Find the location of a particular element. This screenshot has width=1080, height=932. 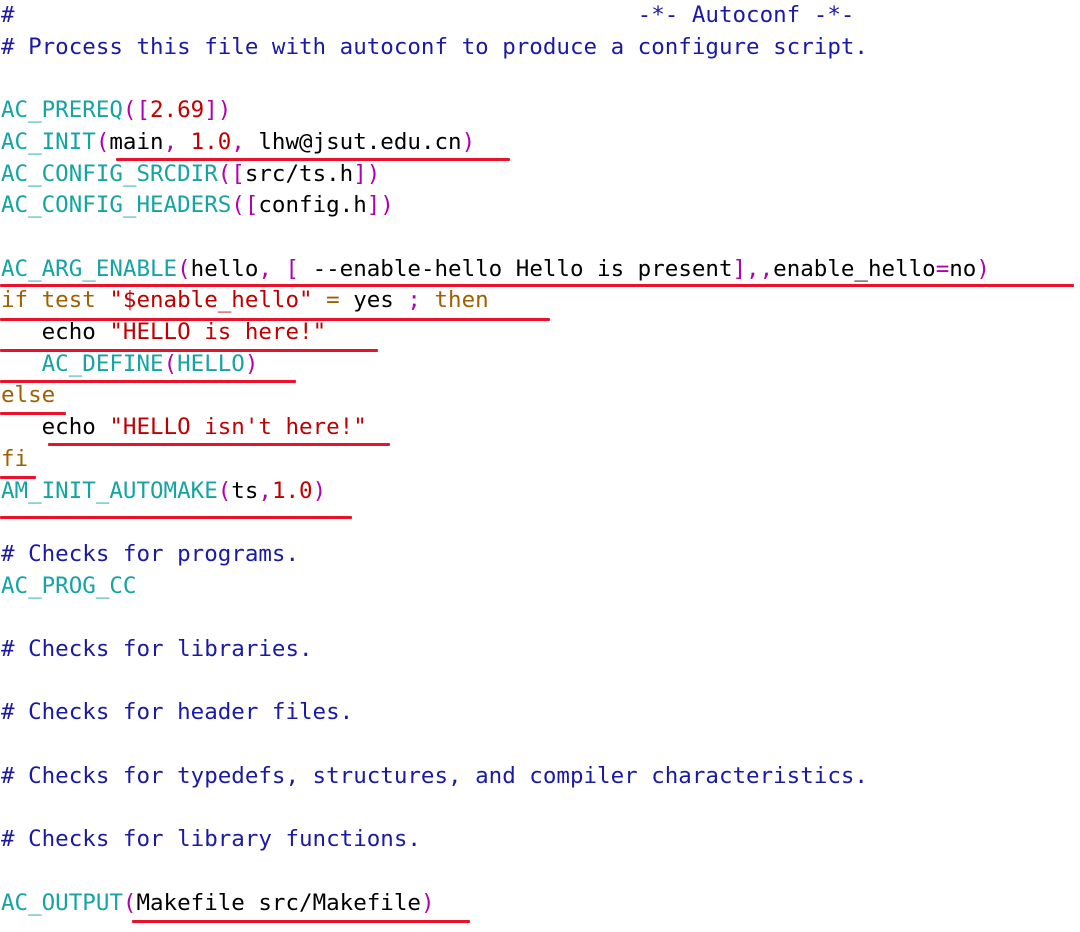

code-line: AM_INIT_AUTOMAKE(ts,1.0) is located at coordinates (540, 492).